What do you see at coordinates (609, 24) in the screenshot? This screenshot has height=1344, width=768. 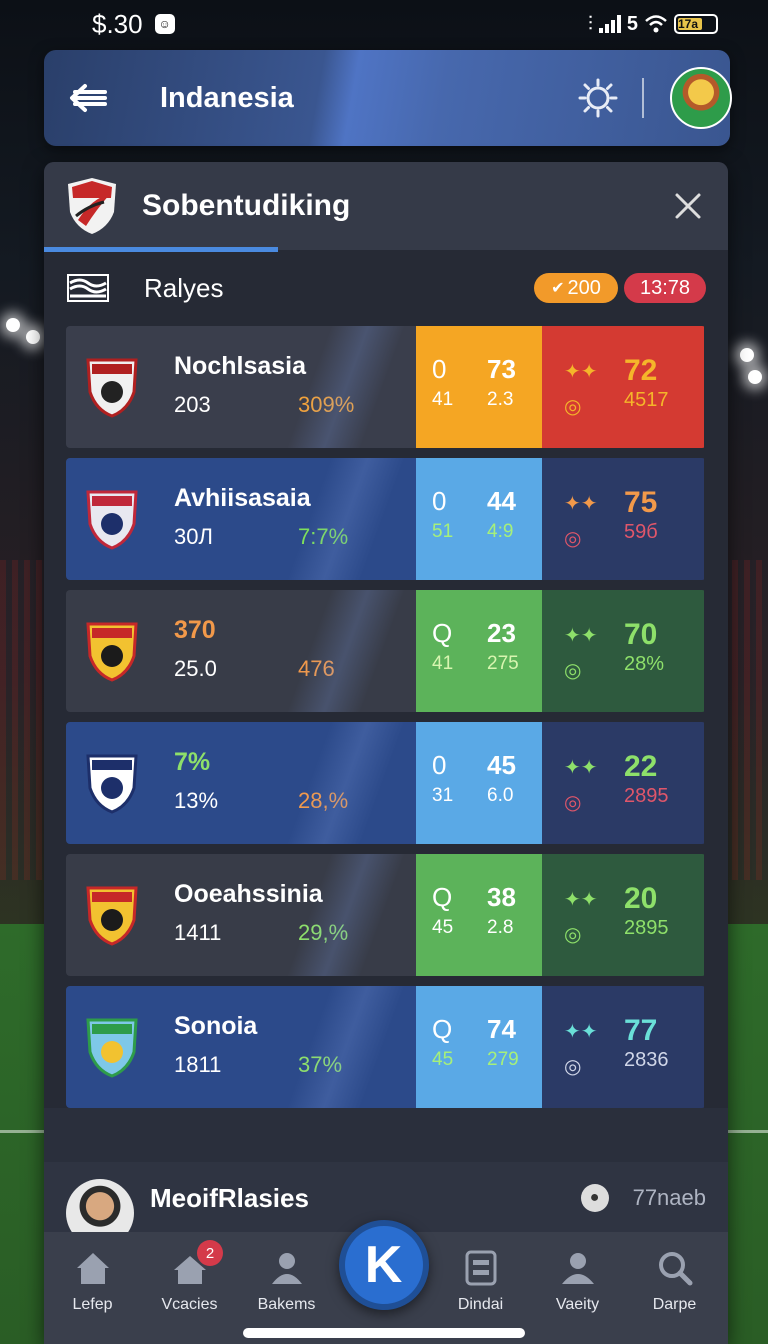 I see `signal-icon` at bounding box center [609, 24].